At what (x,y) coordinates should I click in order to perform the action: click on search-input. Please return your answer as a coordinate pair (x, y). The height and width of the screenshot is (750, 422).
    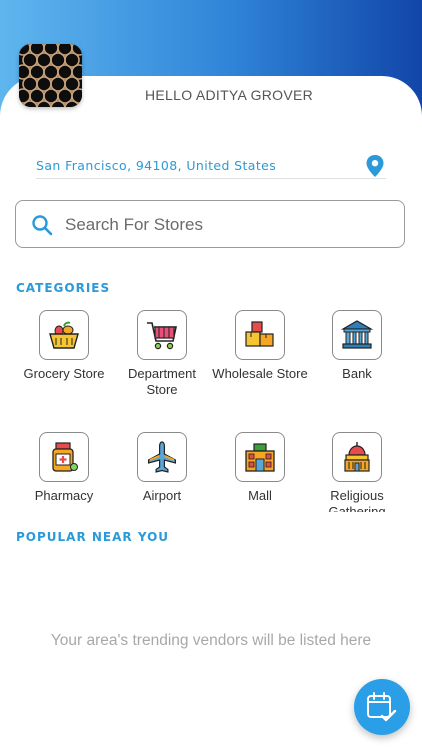
    Looking at the image, I should click on (225, 225).